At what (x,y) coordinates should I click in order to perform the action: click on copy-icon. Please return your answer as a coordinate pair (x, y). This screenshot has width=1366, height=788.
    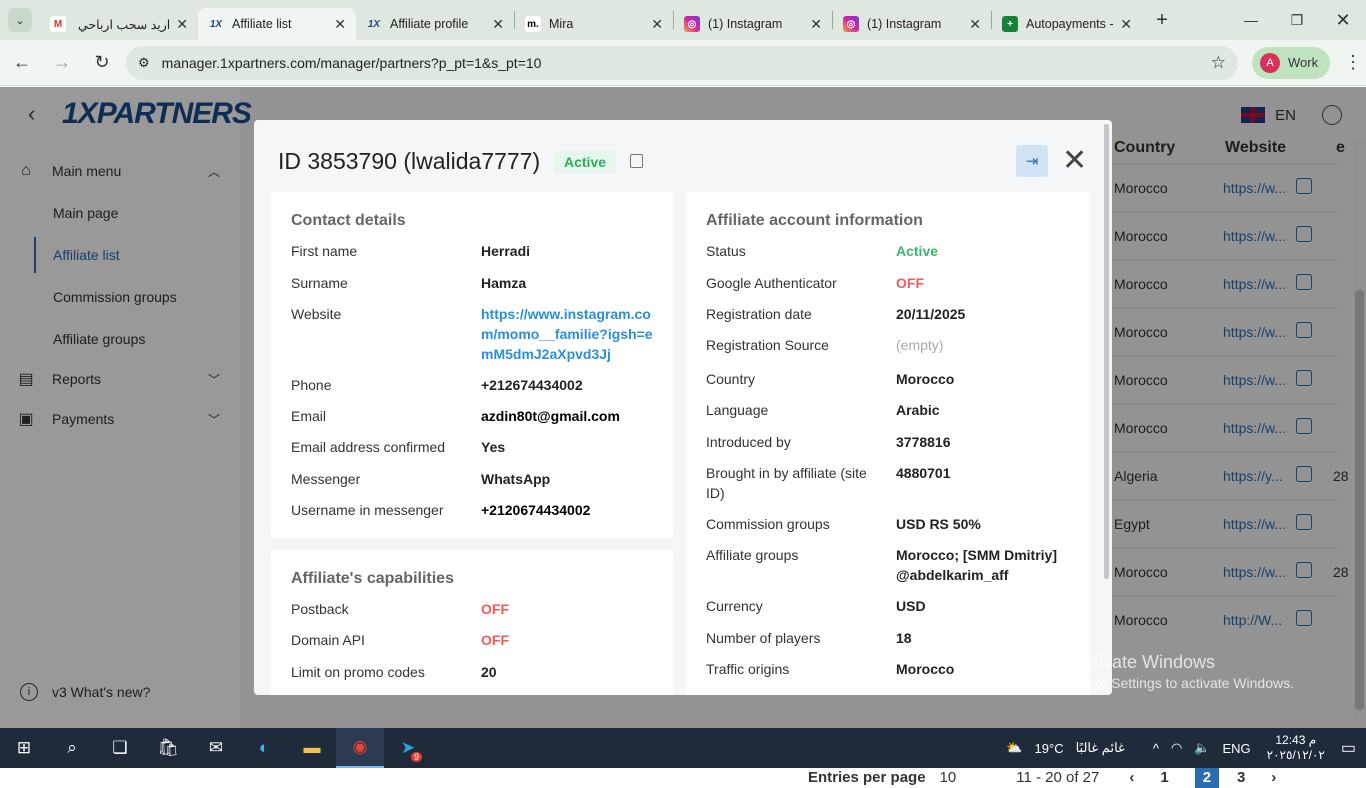
    Looking at the image, I should click on (636, 161).